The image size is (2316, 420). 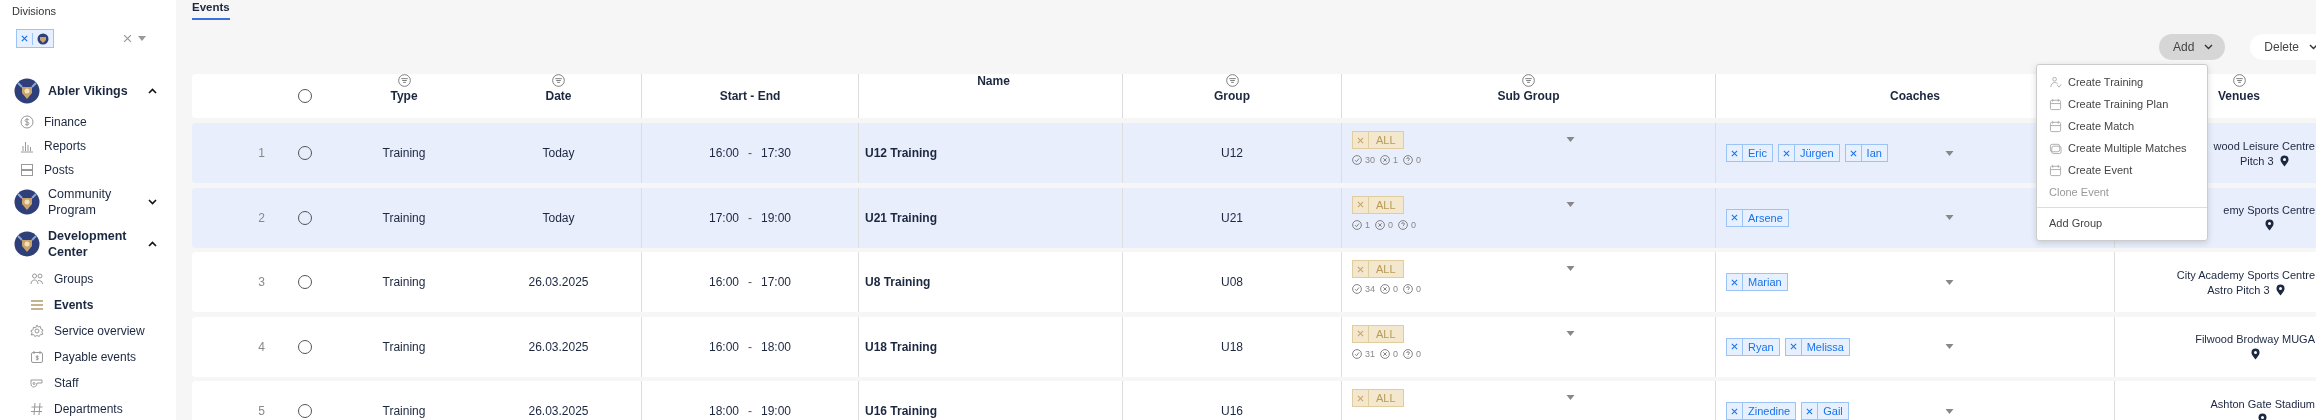 I want to click on row-number: 3, so click(x=261, y=282).